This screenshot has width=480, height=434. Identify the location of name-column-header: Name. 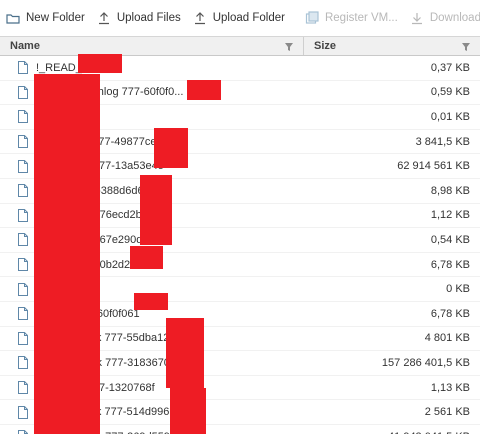
(152, 46).